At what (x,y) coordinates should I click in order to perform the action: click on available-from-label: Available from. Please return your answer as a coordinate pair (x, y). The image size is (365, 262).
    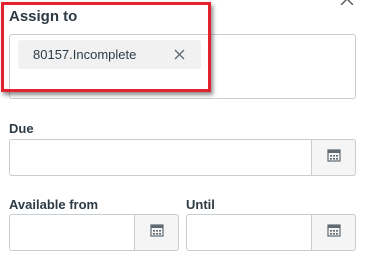
    Looking at the image, I should click on (54, 204).